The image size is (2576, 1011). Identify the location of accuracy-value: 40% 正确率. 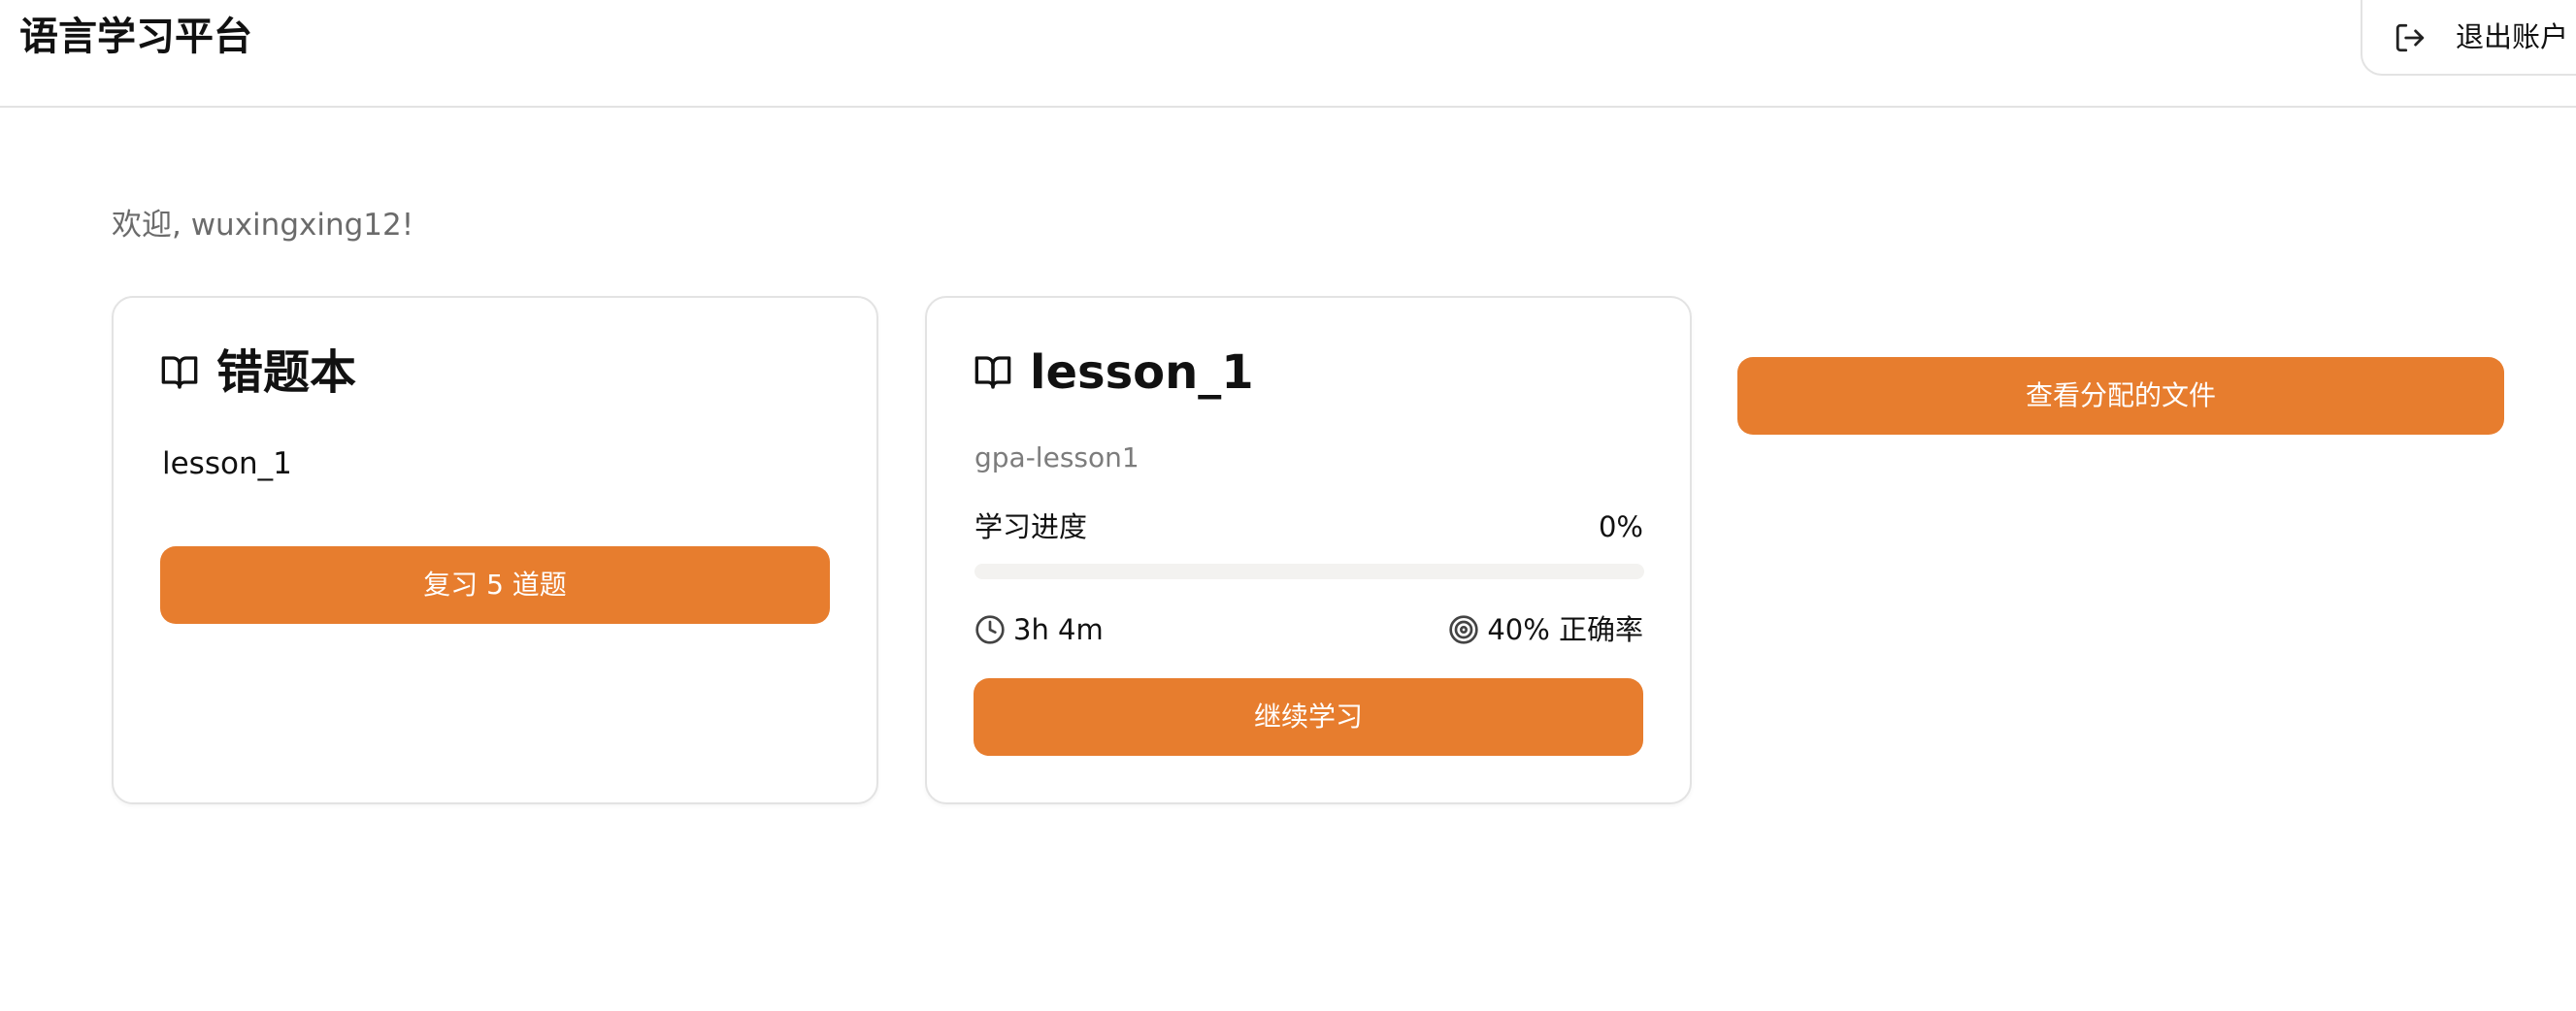
(1565, 629).